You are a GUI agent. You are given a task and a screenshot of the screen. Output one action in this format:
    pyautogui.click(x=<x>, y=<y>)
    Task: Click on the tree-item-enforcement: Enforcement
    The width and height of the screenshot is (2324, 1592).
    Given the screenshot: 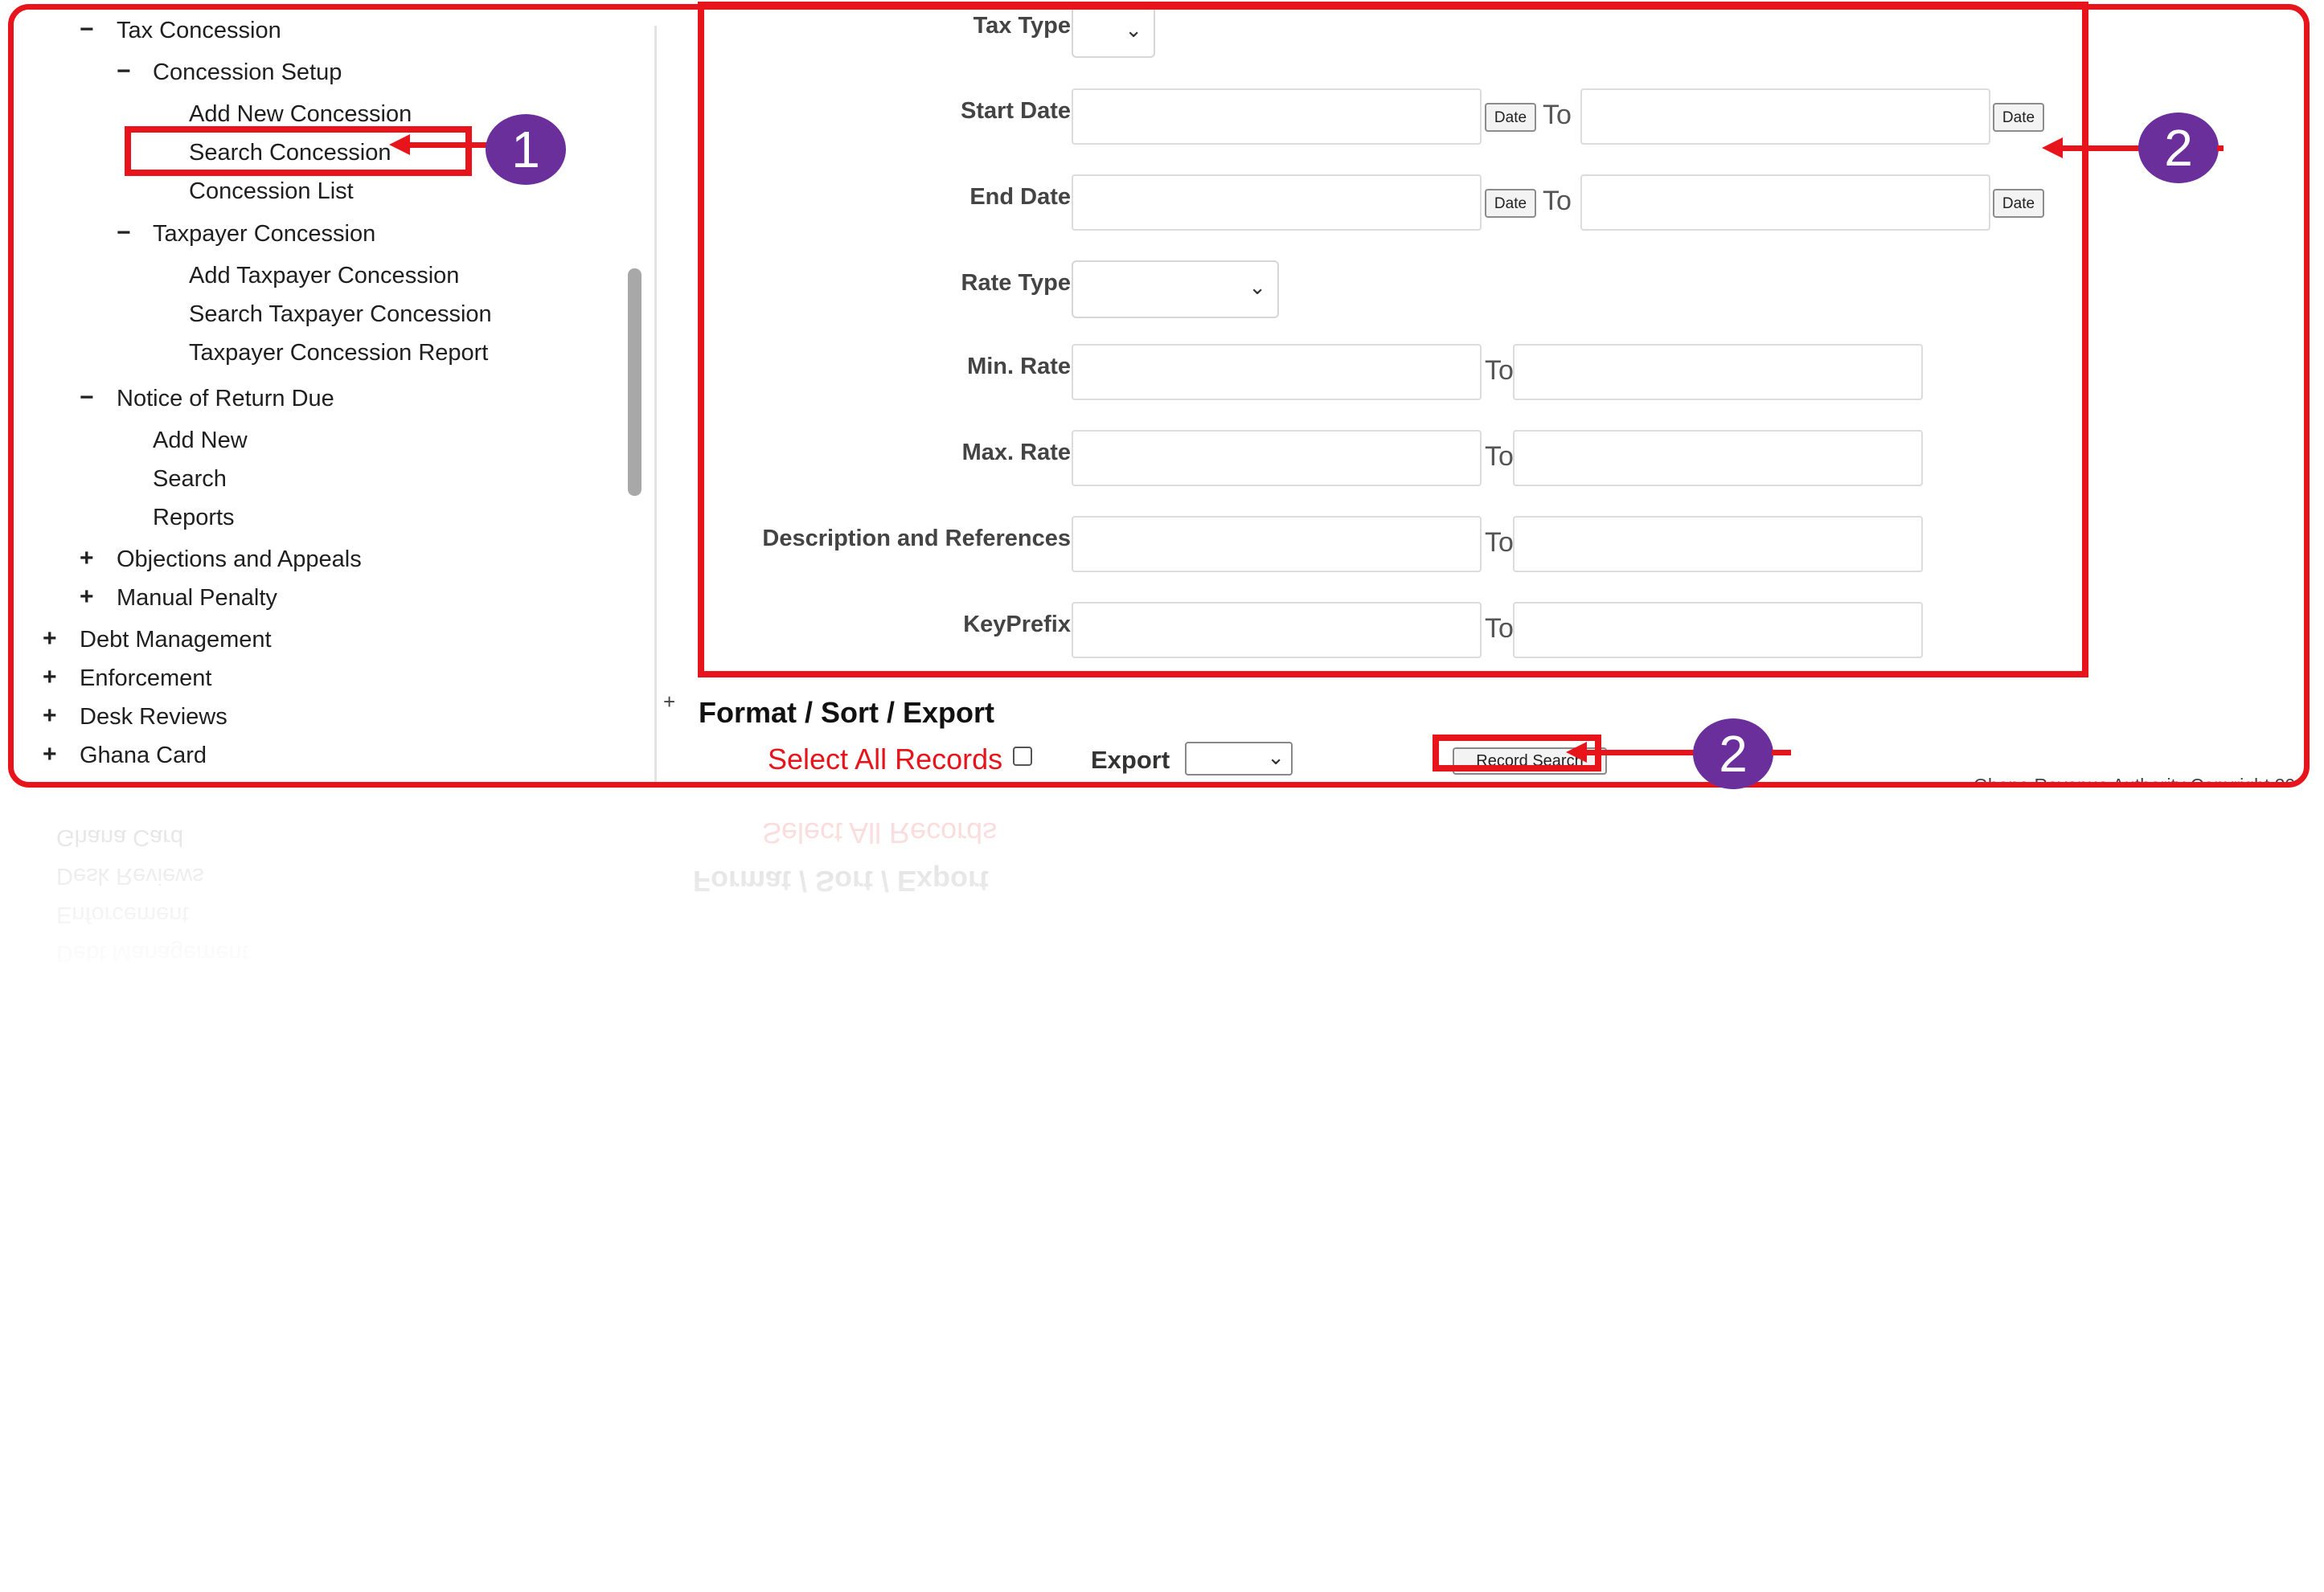 What is the action you would take?
    pyautogui.click(x=145, y=678)
    